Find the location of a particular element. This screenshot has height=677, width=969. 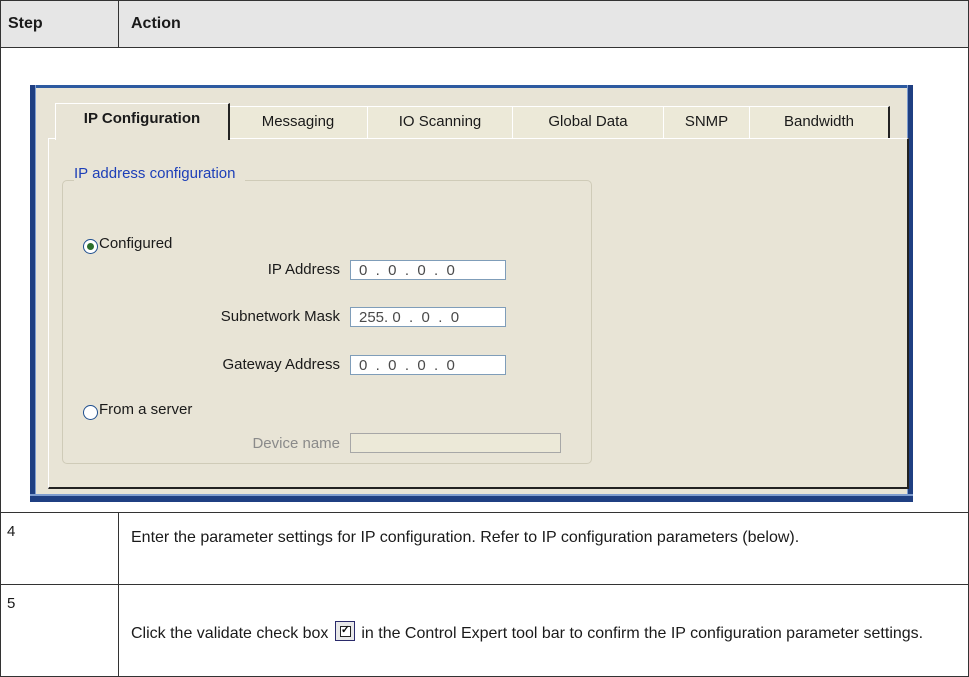

from-server-label: From a server is located at coordinates (146, 409).